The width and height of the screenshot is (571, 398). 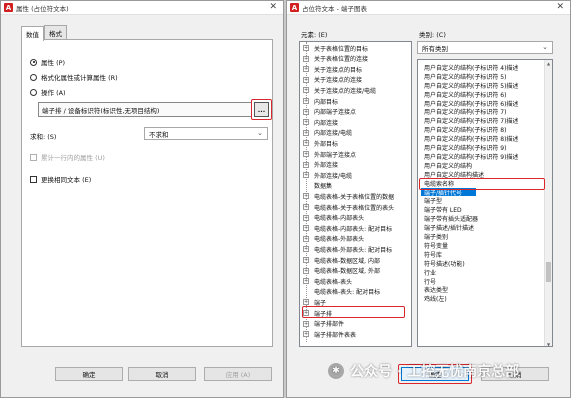 I want to click on tab-values: 数值, so click(x=32, y=33).